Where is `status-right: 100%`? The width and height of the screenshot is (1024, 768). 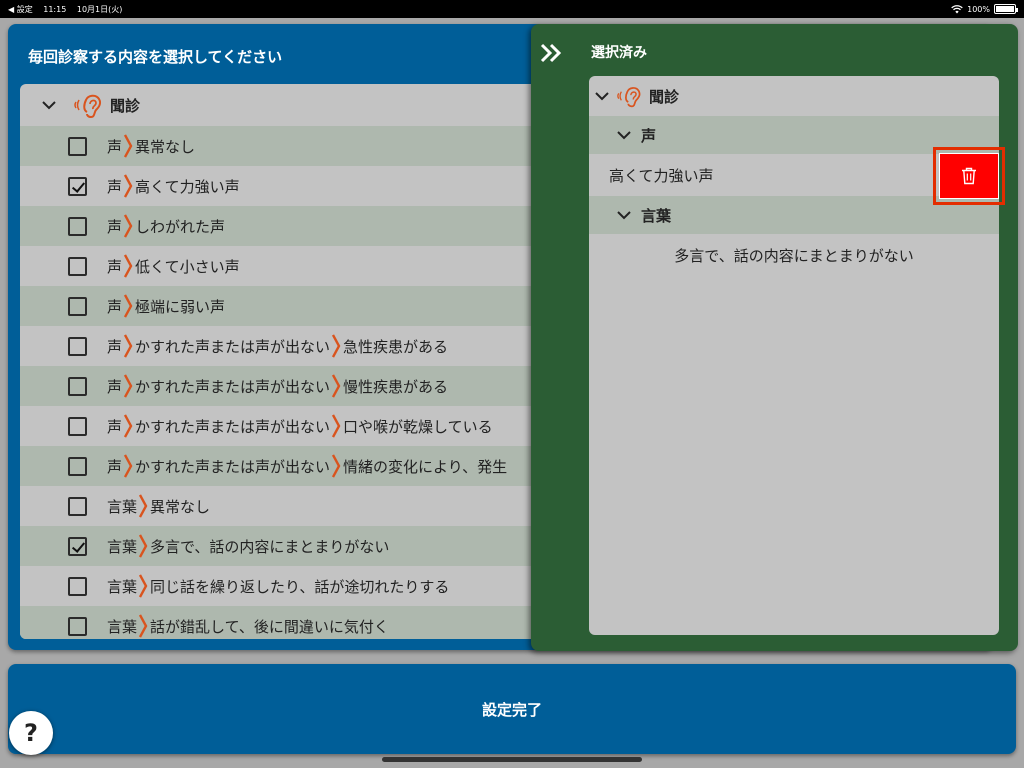
status-right: 100% is located at coordinates (984, 9).